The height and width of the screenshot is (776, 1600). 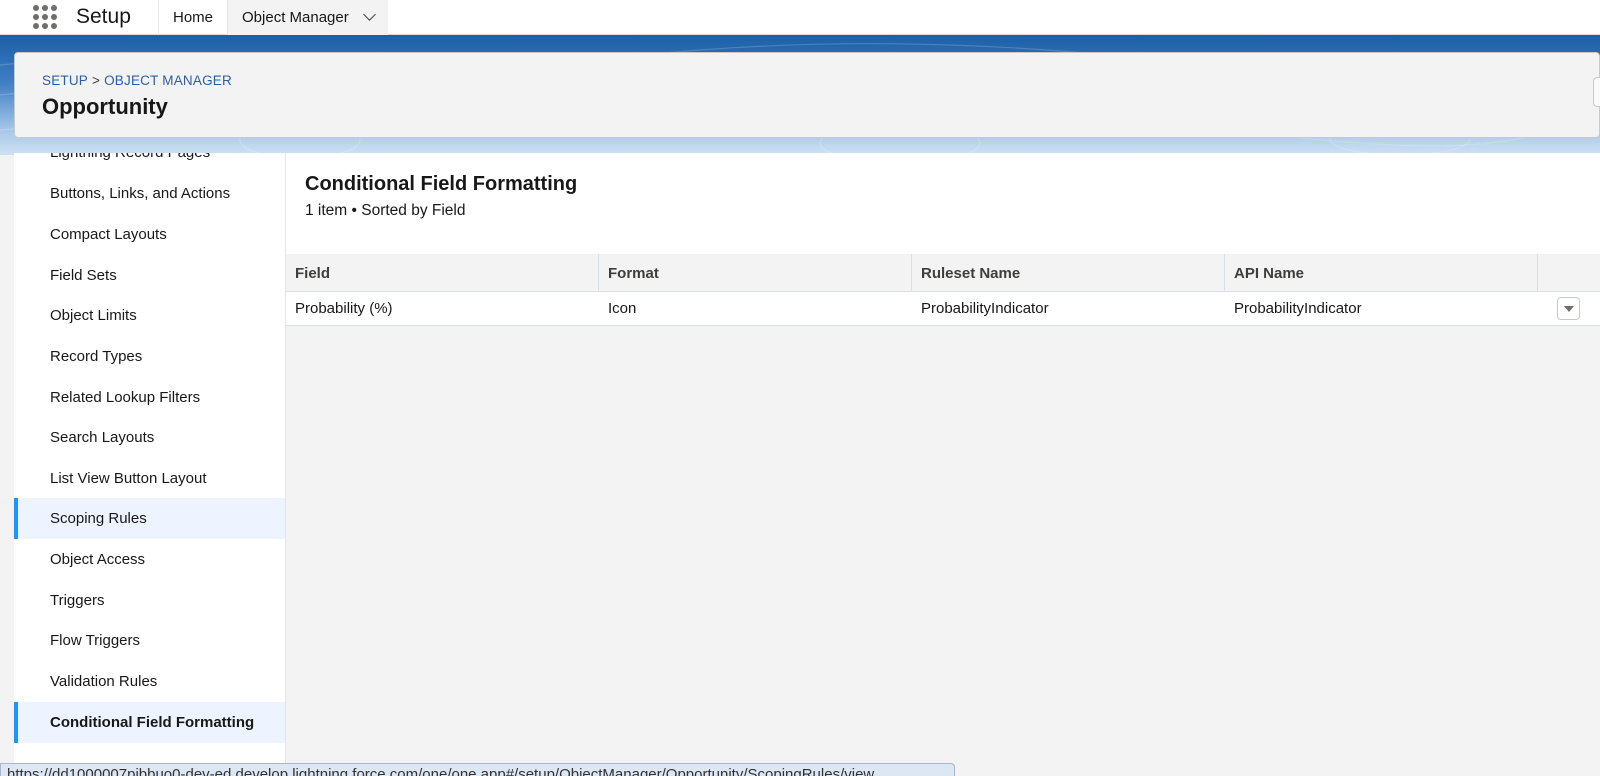 I want to click on tab-object-manager: Object Manager, so click(x=307, y=17).